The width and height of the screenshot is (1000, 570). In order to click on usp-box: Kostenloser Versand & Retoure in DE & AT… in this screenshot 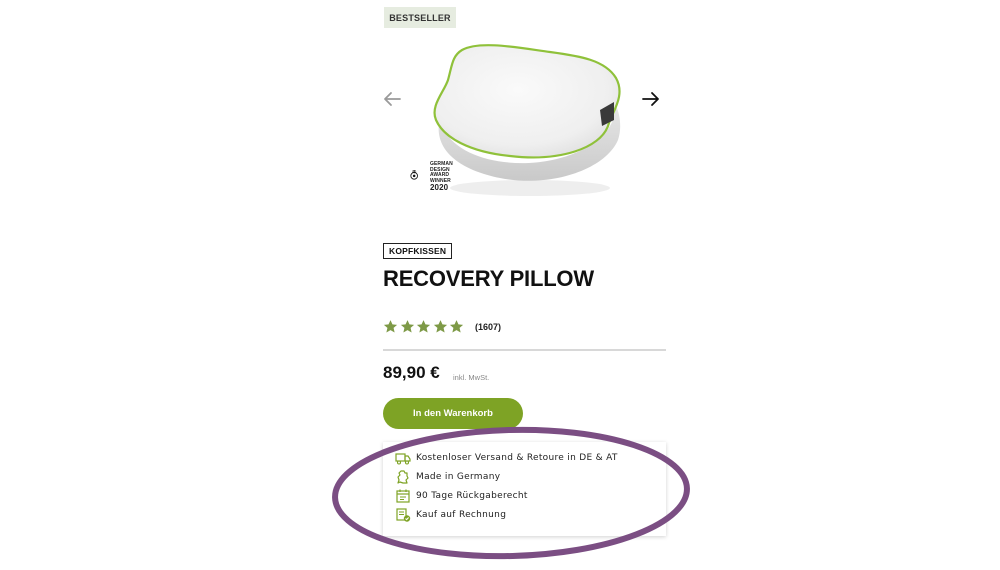, I will do `click(524, 489)`.